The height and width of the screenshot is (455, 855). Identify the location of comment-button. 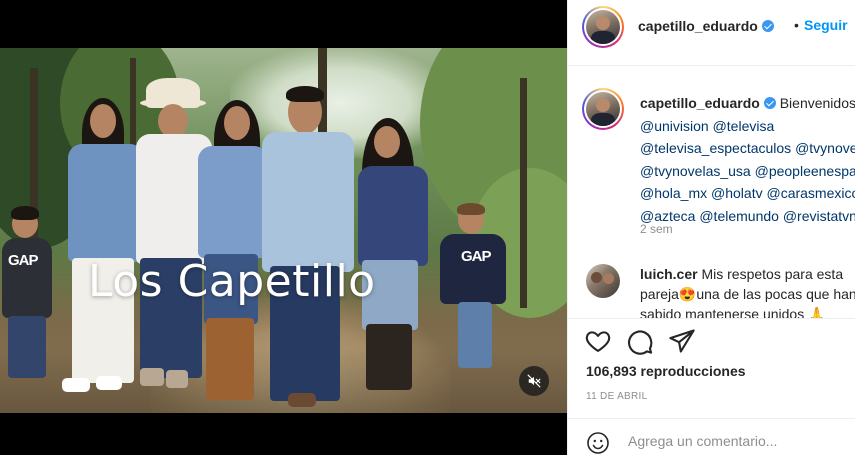
(640, 341).